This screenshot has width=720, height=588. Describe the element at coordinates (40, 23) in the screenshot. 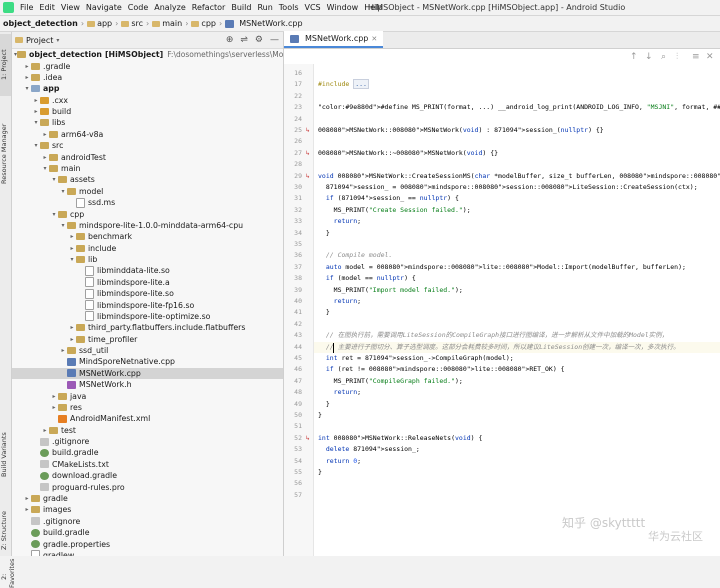

I see `breadcrumb-item: object_detection` at that location.